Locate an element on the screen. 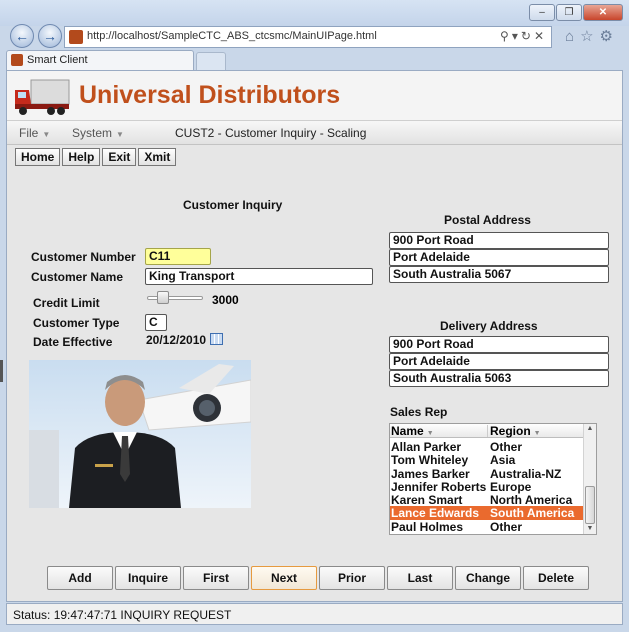 This screenshot has height=632, width=629. customer-type-field: C is located at coordinates (156, 322).